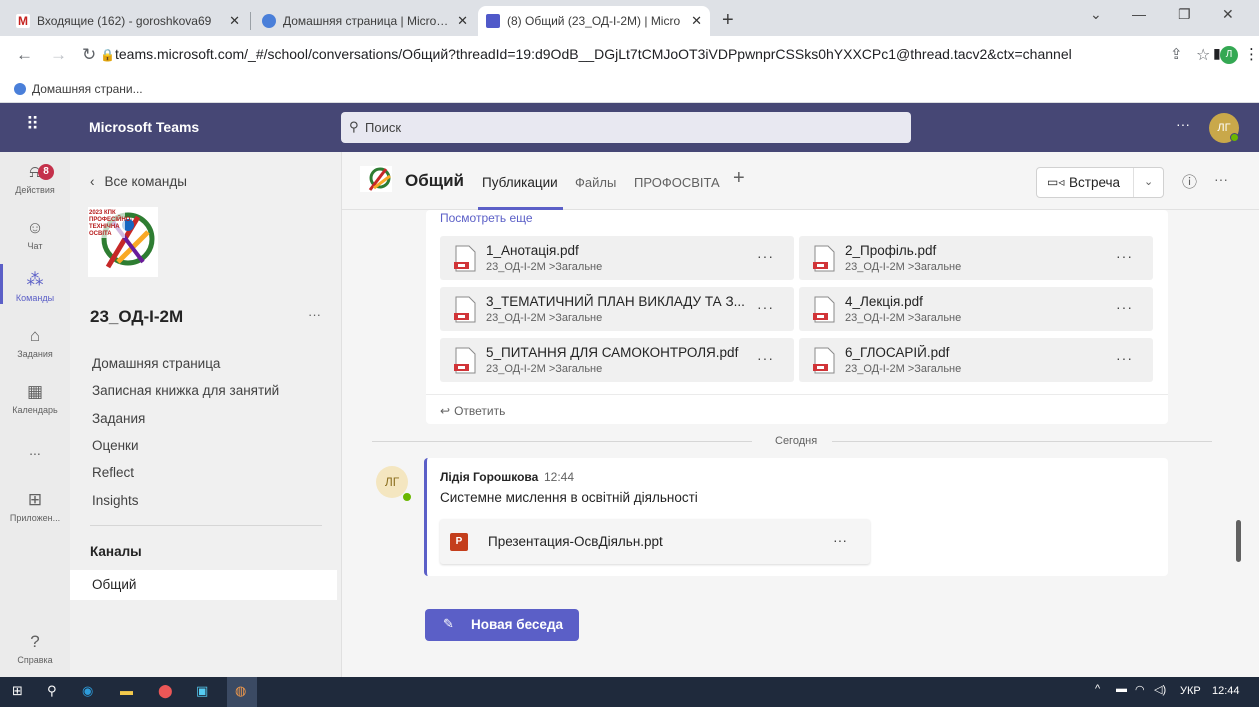 The width and height of the screenshot is (1259, 707). What do you see at coordinates (1097, 689) in the screenshot?
I see `tray-chevron-icon: ^` at bounding box center [1097, 689].